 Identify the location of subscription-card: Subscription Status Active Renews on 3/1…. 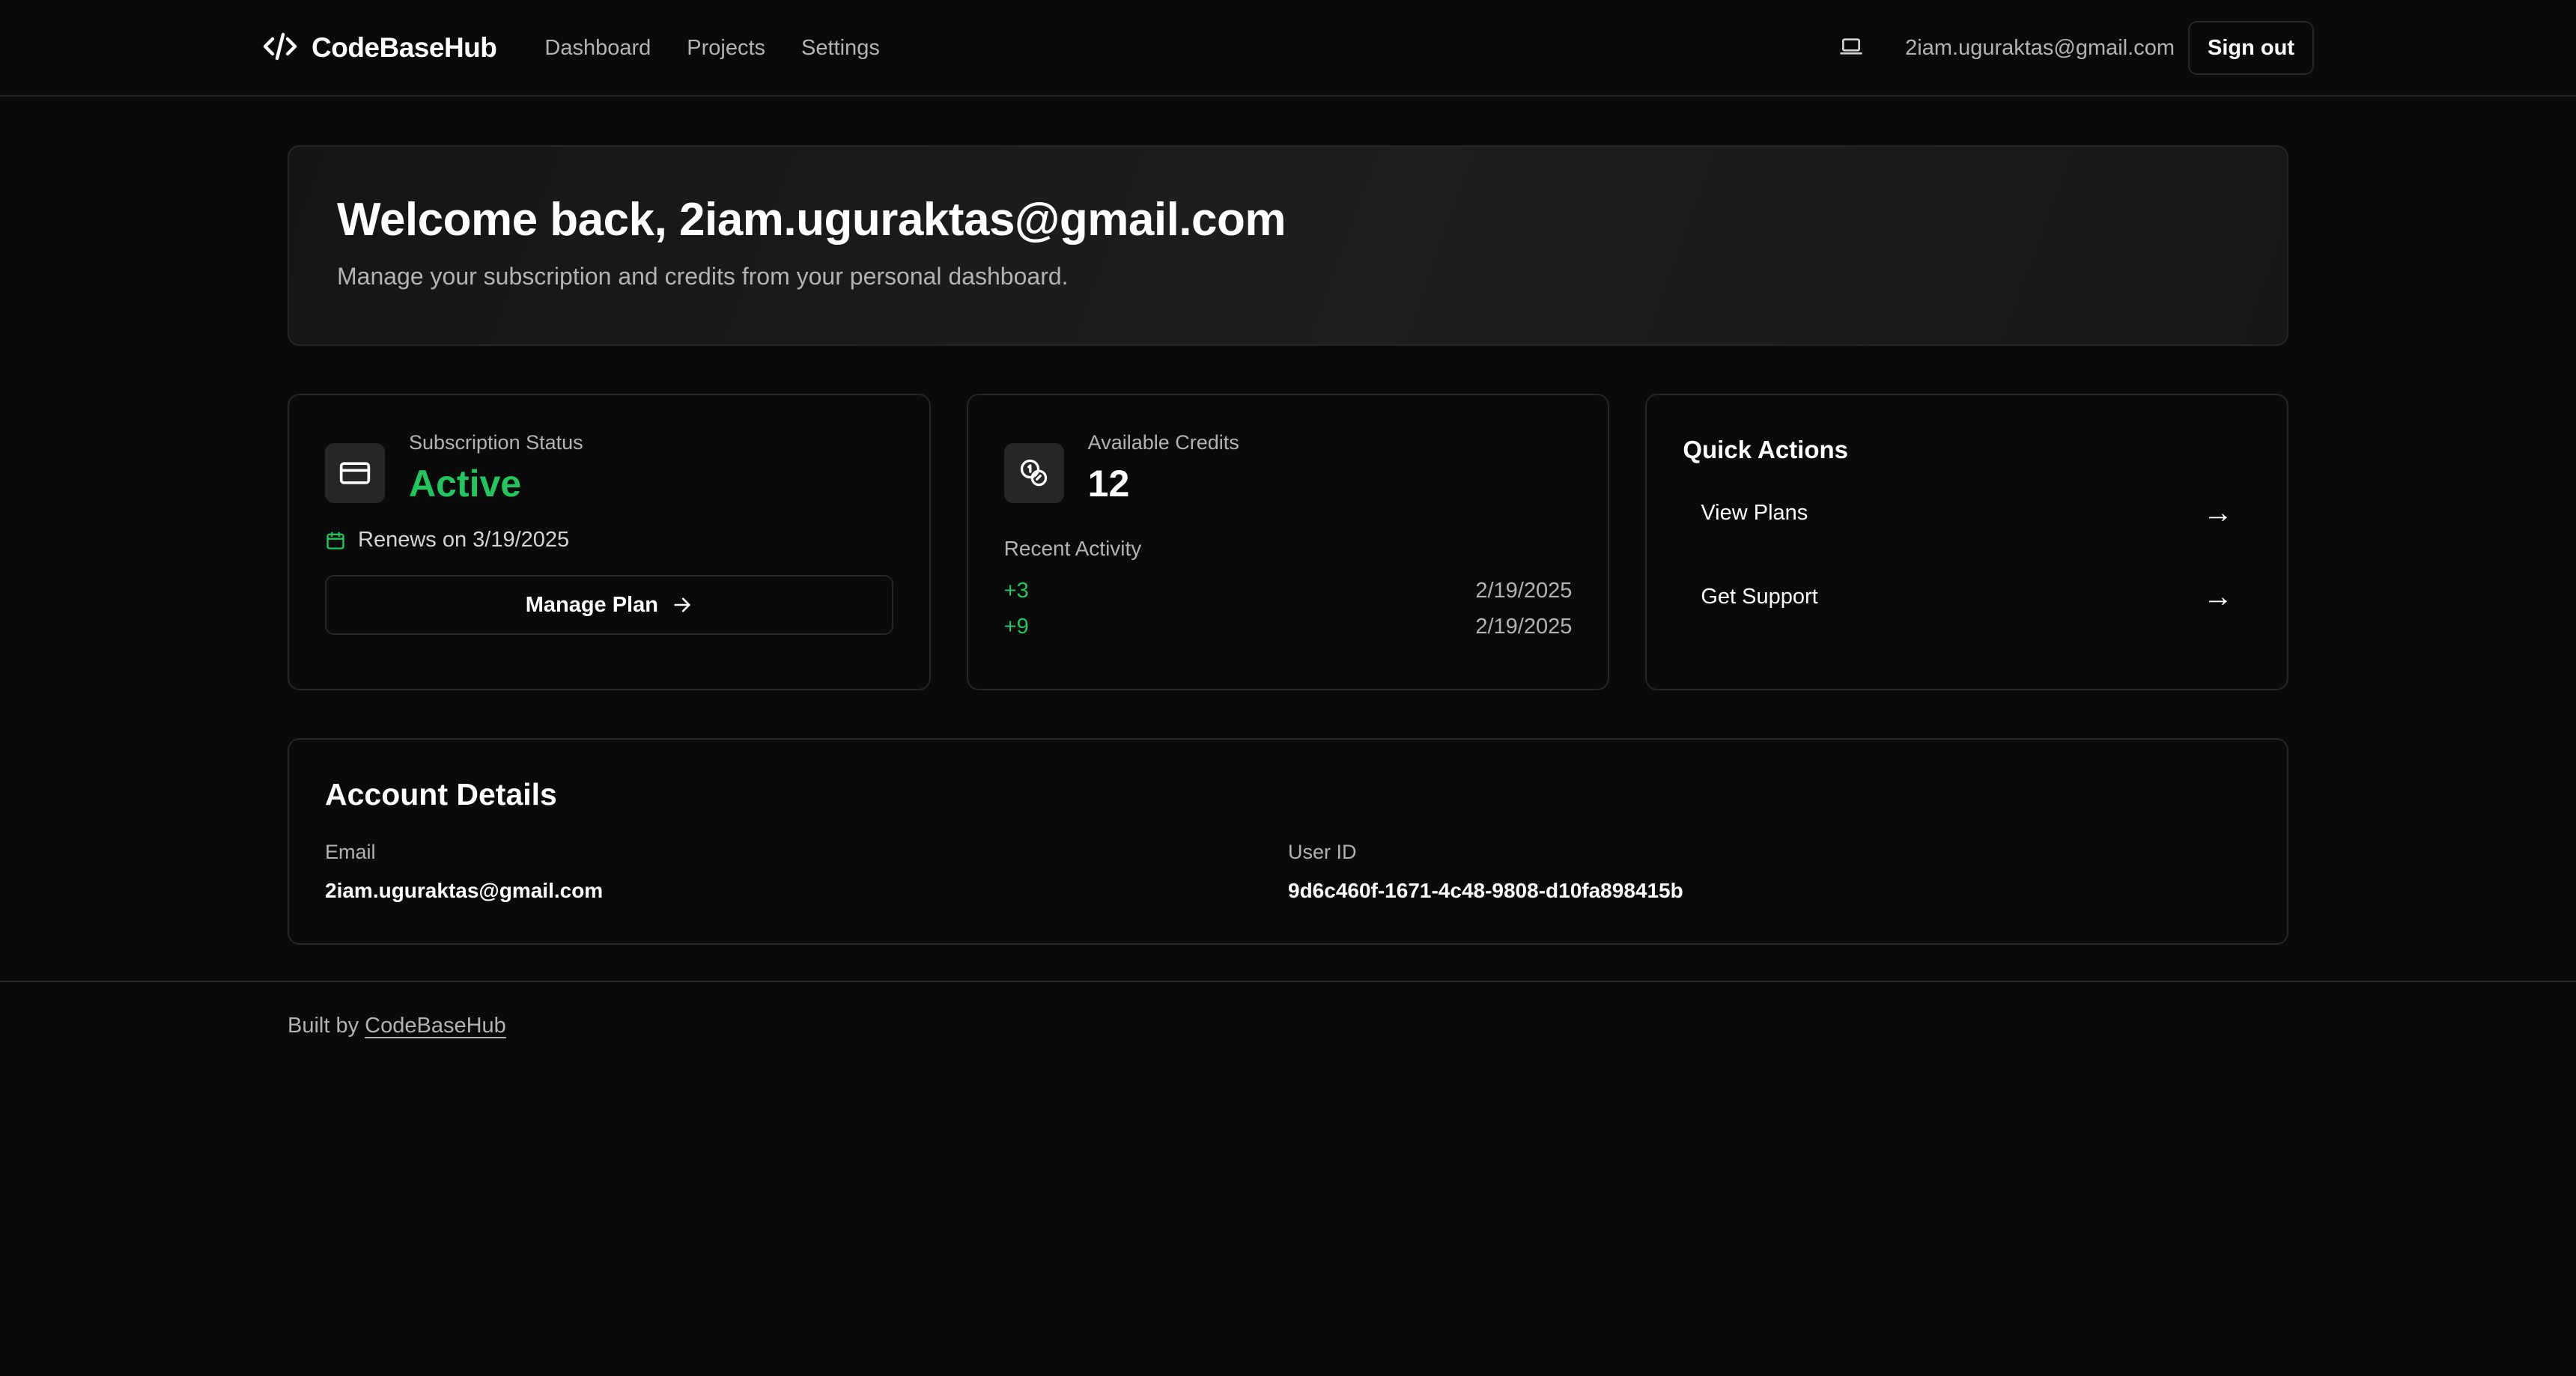
(609, 542).